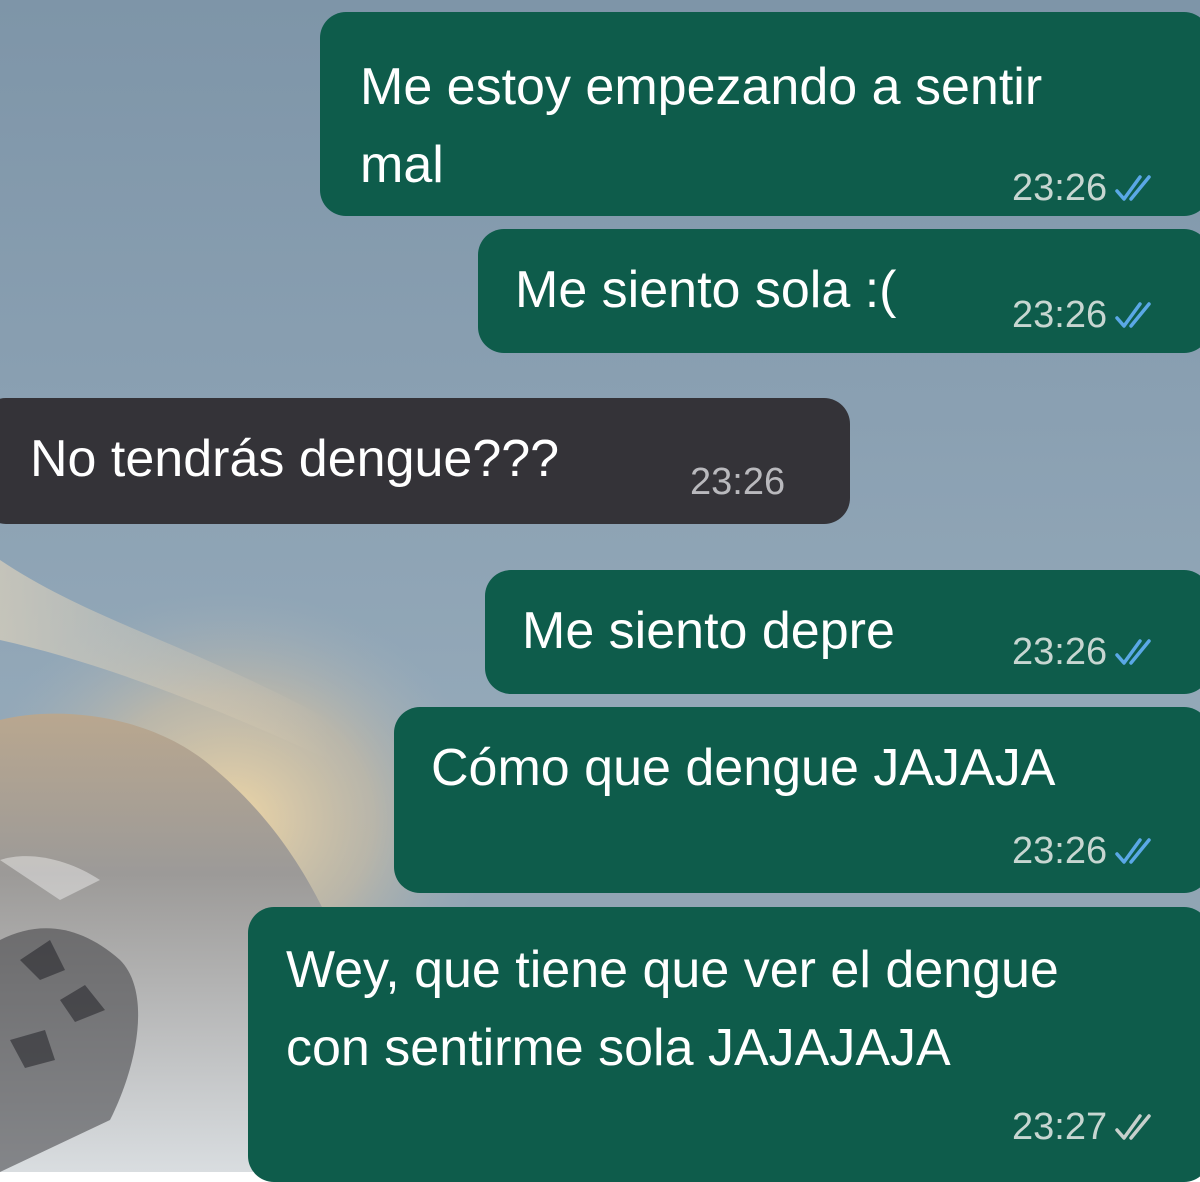 The width and height of the screenshot is (1200, 1182). I want to click on message-bubble-incoming: No tendrás dengue??? 23:26, so click(425, 461).